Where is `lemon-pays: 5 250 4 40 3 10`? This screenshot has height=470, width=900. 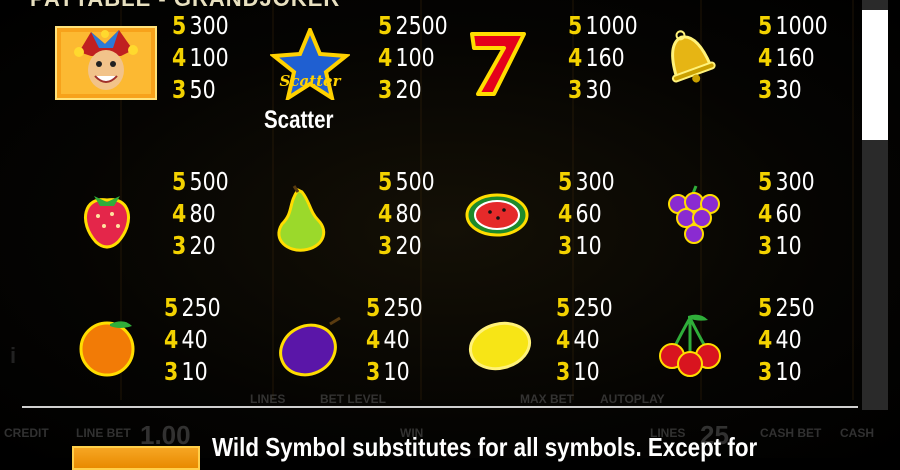
lemon-pays: 5 250 4 40 3 10 is located at coordinates (584, 339).